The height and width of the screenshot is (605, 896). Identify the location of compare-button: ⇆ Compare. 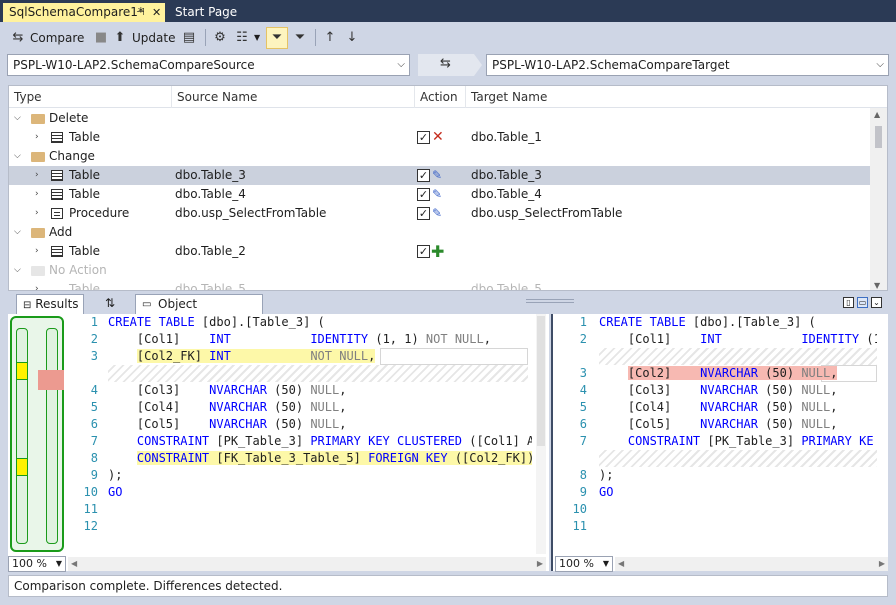
(47, 38).